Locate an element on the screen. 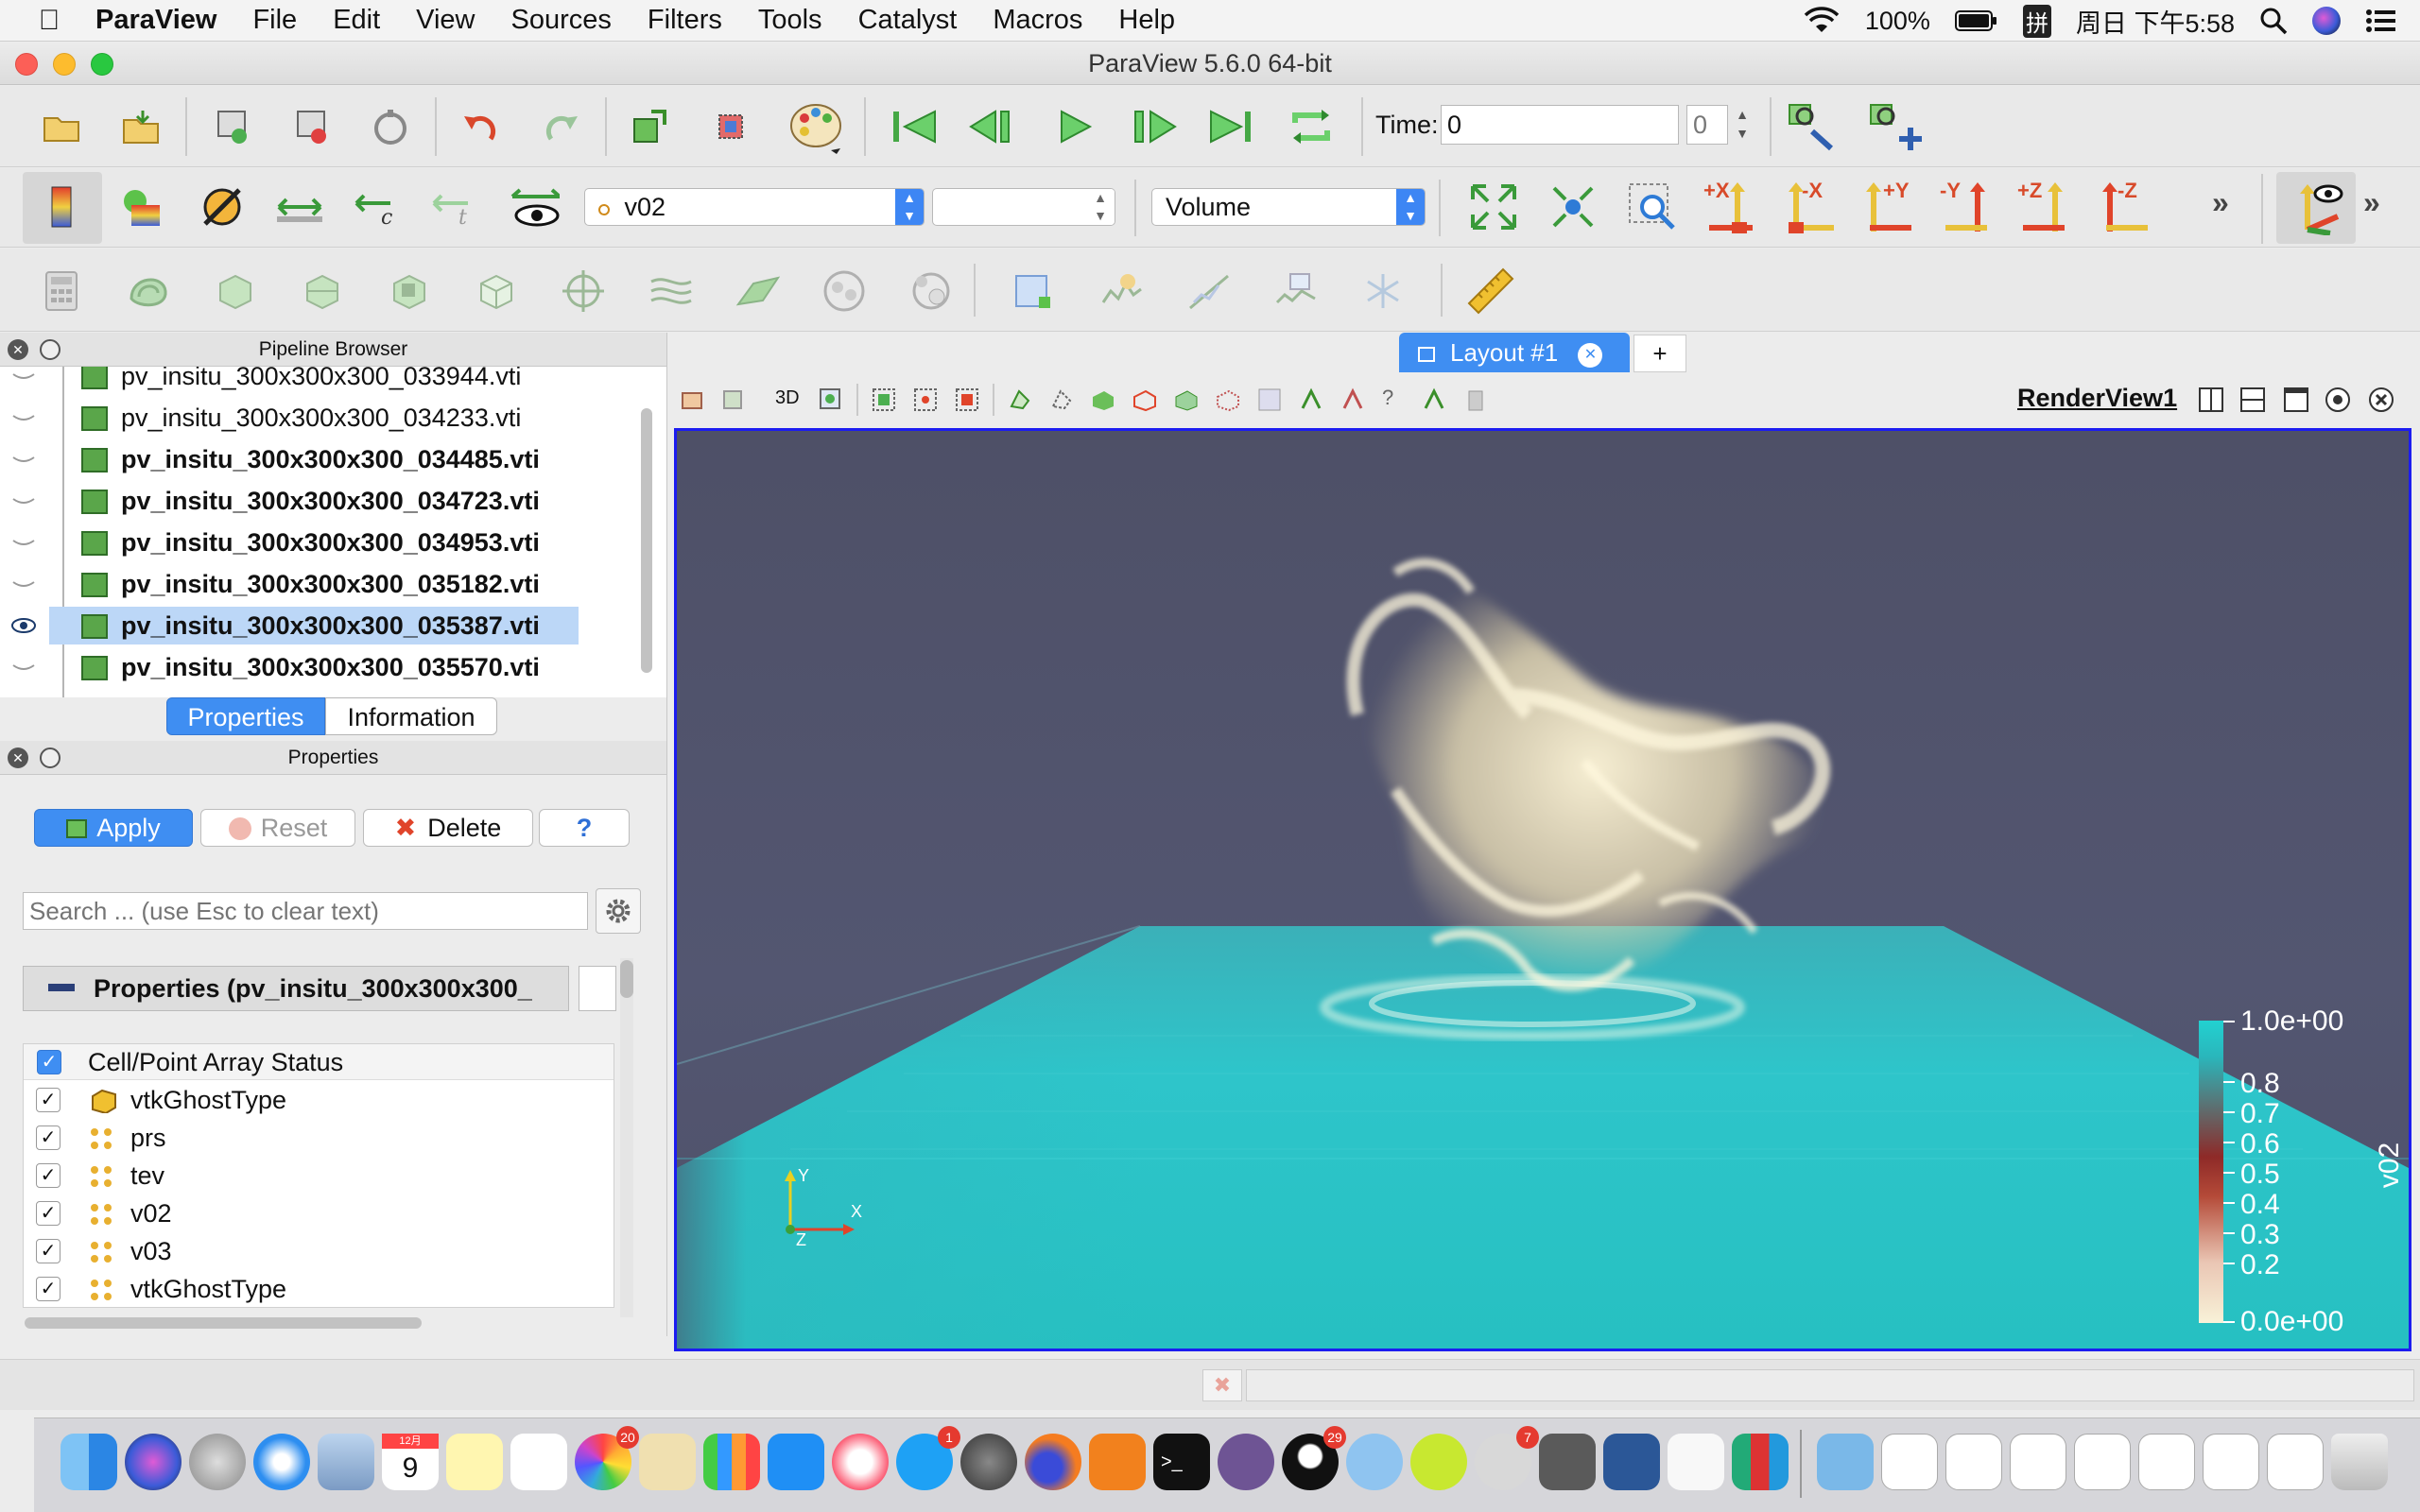 This screenshot has width=2420, height=1512. link-camera-icon is located at coordinates (735, 399).